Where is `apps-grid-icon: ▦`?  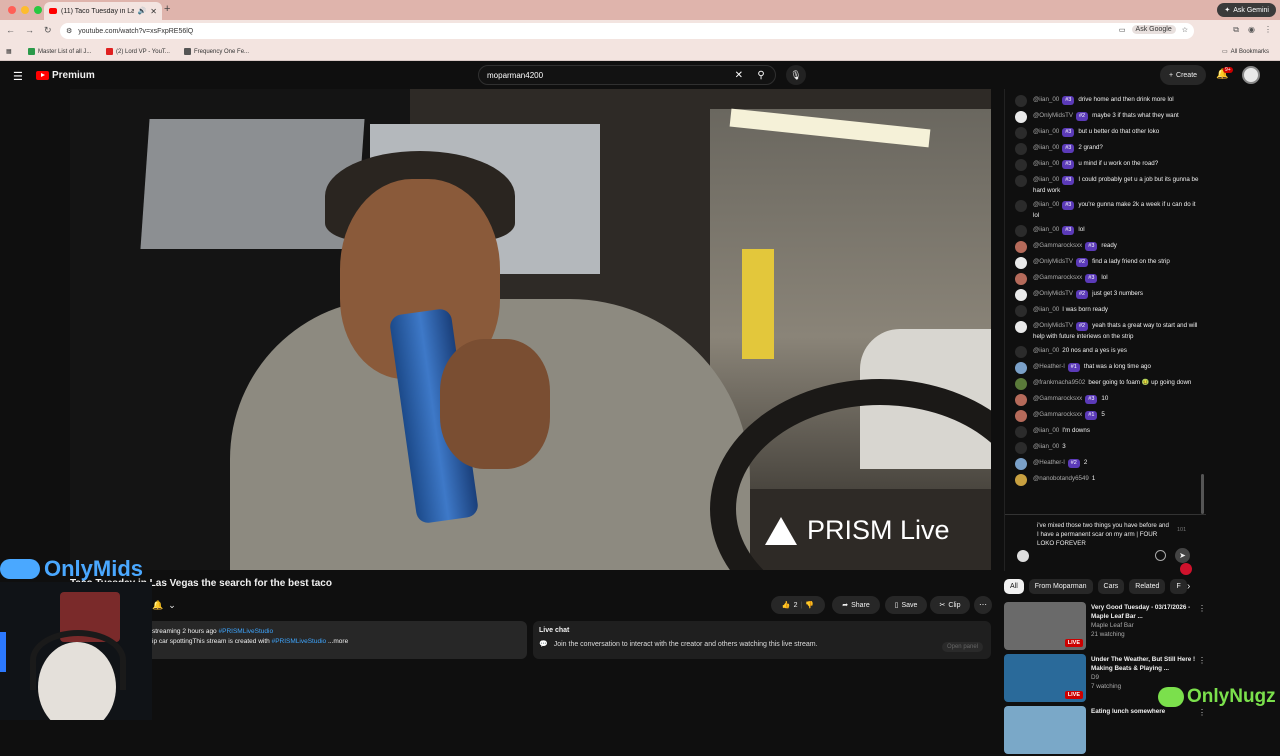 apps-grid-icon: ▦ is located at coordinates (9, 51).